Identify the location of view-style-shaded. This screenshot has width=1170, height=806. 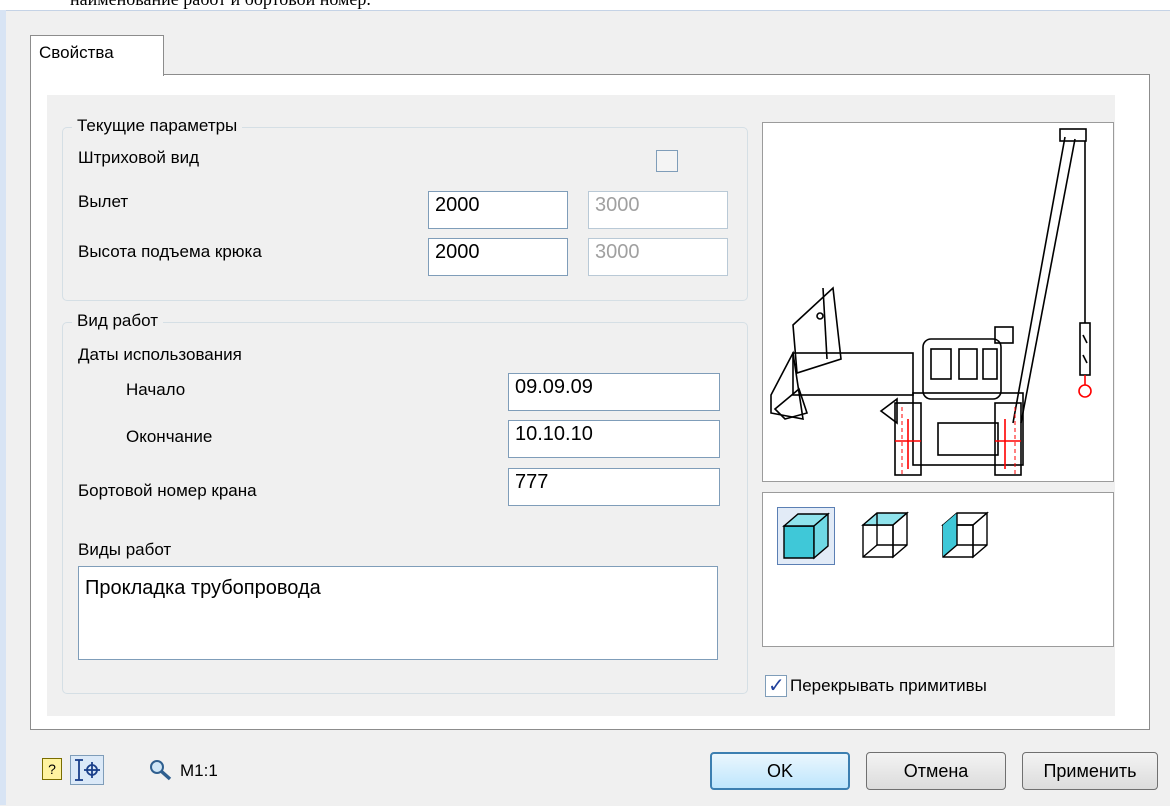
(806, 536).